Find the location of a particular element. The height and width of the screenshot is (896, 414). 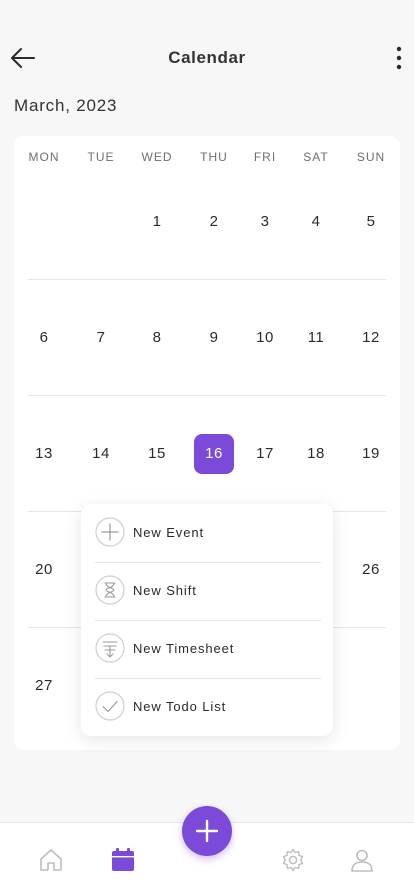

plus-icon is located at coordinates (207, 831).